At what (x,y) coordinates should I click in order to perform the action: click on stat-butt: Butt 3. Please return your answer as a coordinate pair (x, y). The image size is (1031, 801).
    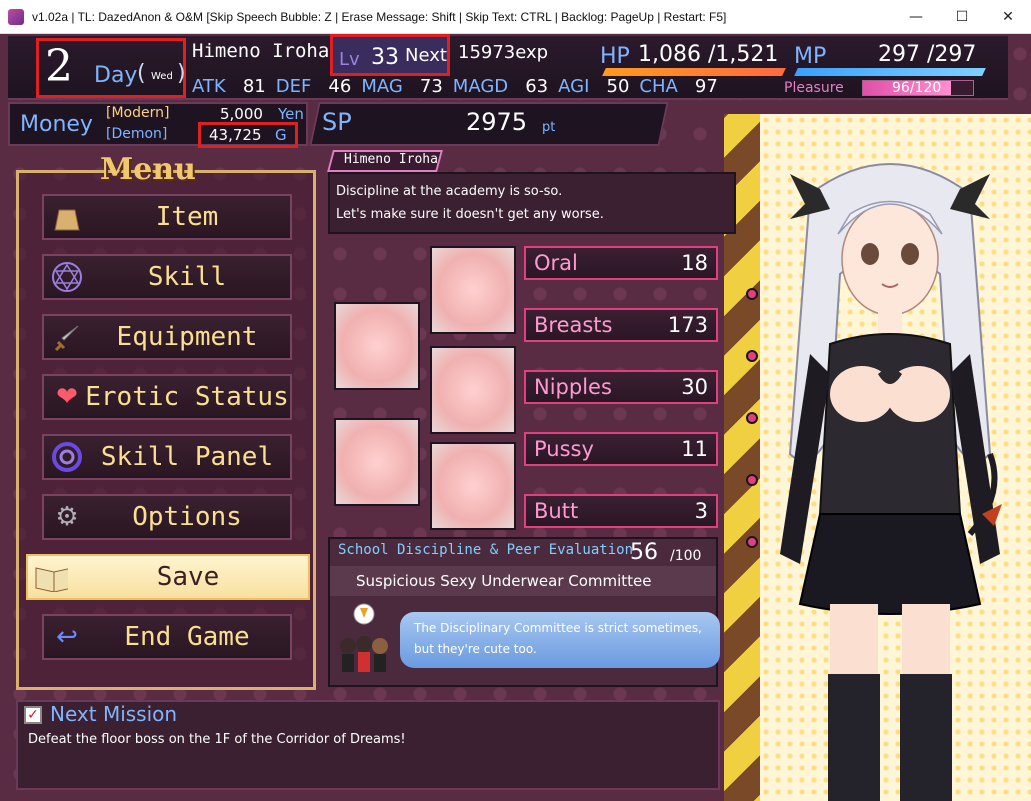
    Looking at the image, I should click on (621, 511).